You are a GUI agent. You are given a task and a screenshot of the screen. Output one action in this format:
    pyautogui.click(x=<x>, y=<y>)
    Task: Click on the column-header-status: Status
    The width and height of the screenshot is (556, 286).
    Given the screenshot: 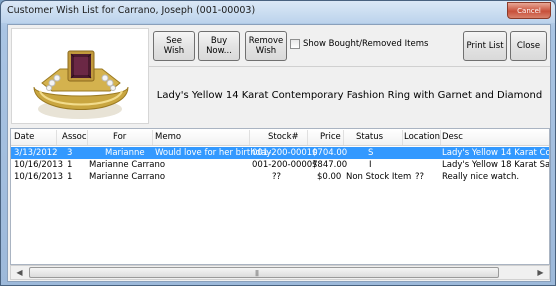 What is the action you would take?
    pyautogui.click(x=369, y=137)
    